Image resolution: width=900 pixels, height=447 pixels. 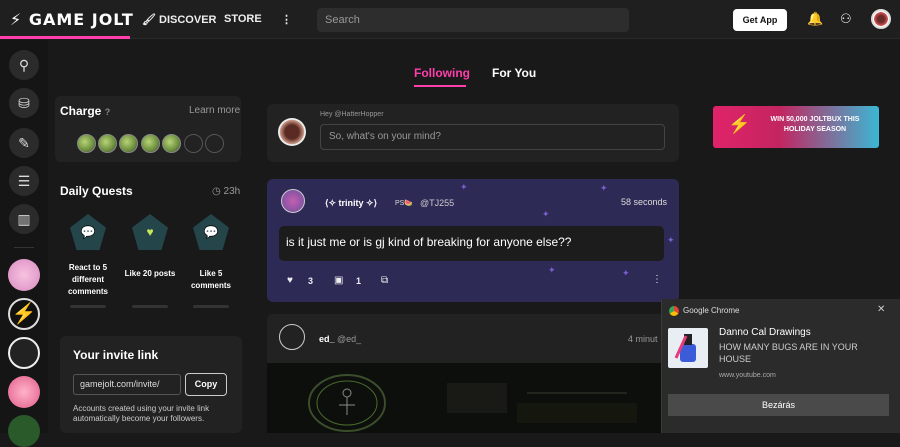 What do you see at coordinates (657, 279) in the screenshot?
I see `post-more-icon: ⋮` at bounding box center [657, 279].